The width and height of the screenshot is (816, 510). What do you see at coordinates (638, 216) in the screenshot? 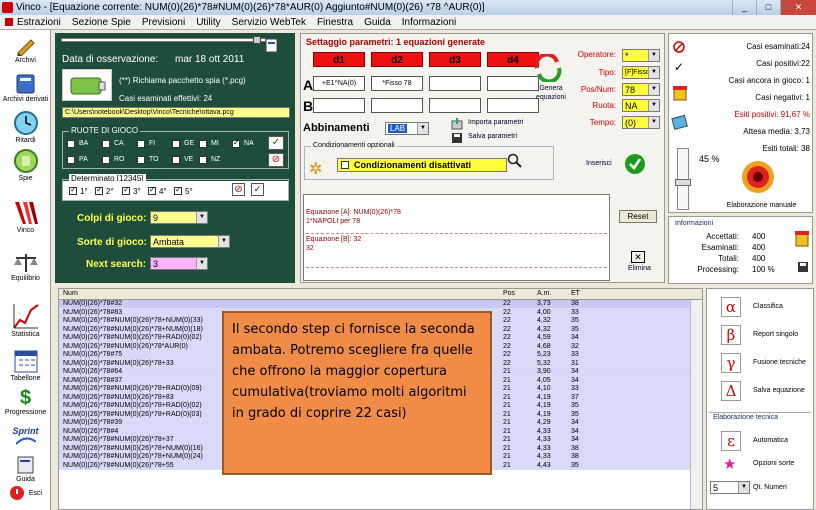
I see `reset-button: Reset` at bounding box center [638, 216].